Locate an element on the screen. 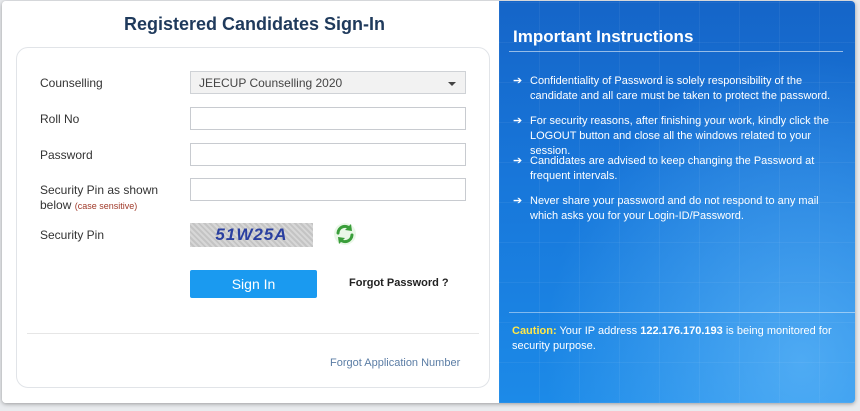 The width and height of the screenshot is (860, 411). caution-divider is located at coordinates (682, 312).